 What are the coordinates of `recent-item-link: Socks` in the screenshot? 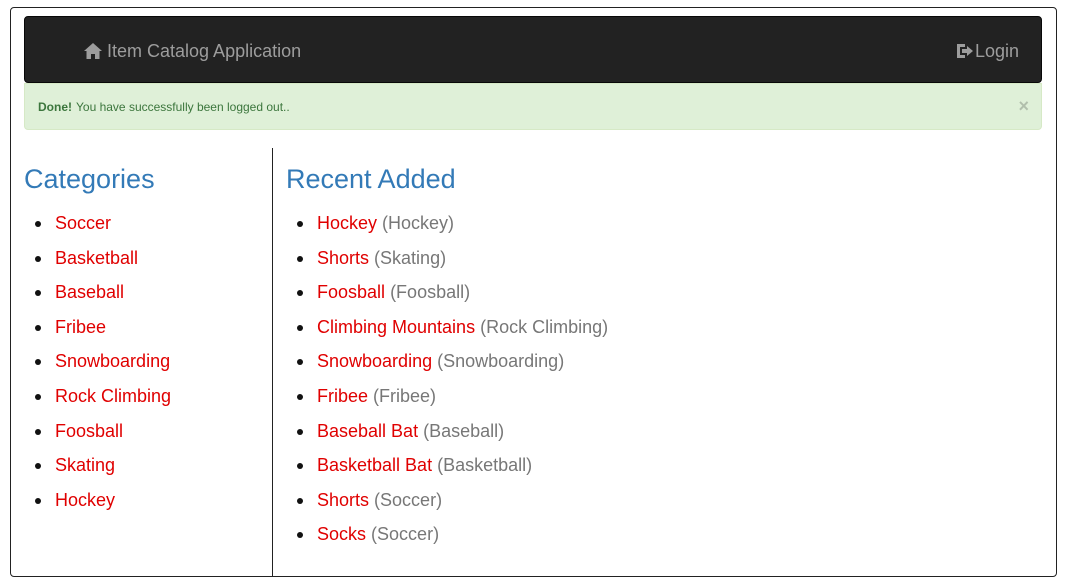 It's located at (341, 534).